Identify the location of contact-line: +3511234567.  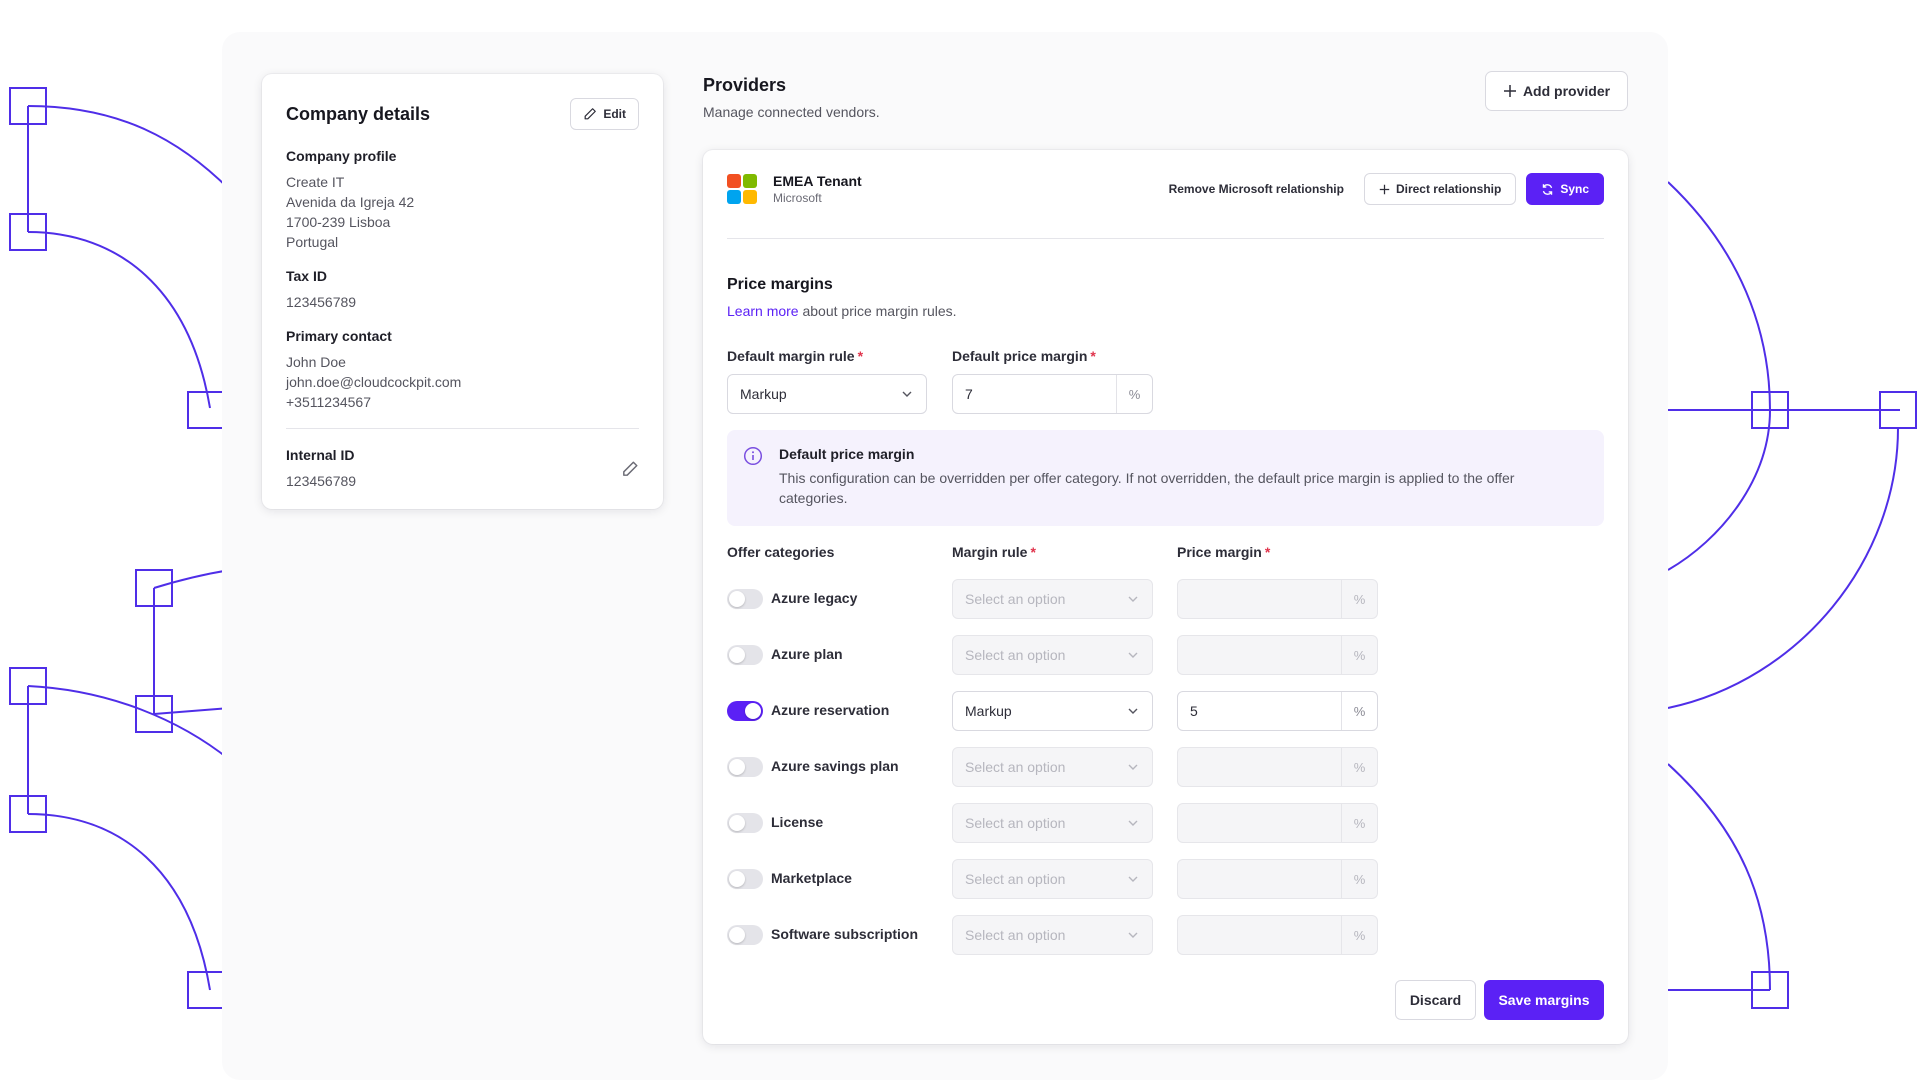
(328, 402).